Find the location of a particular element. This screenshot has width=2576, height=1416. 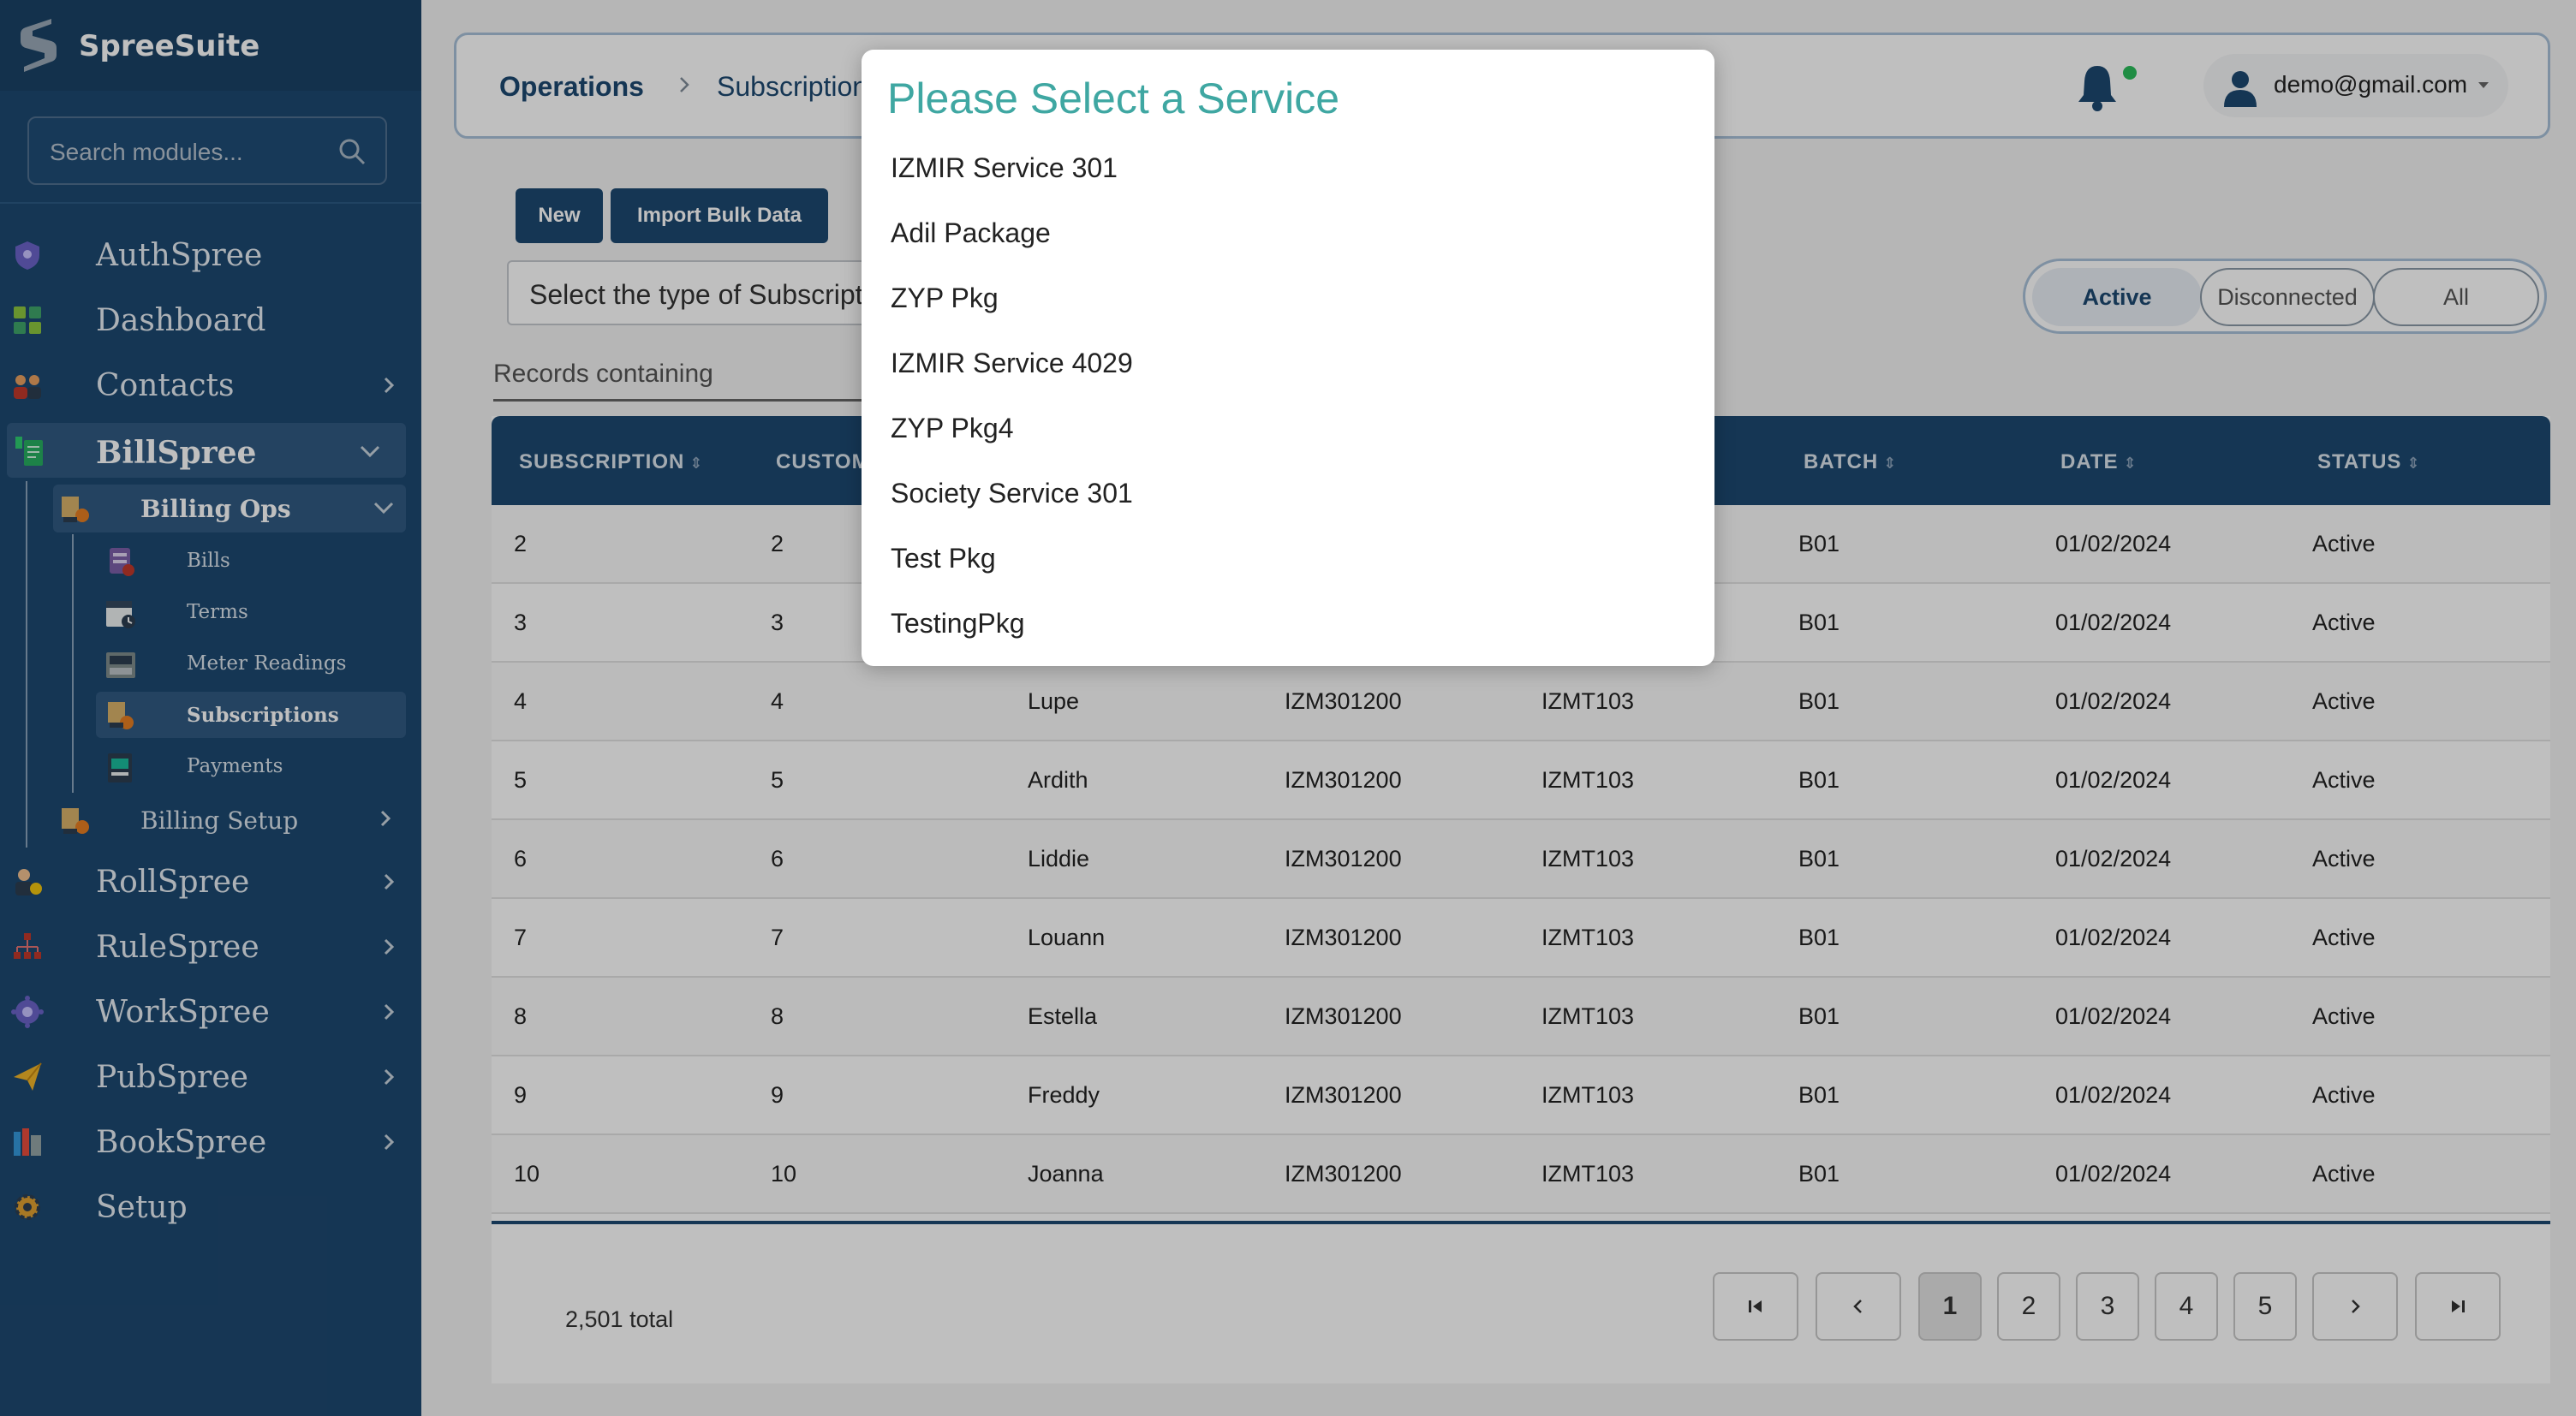

service-option: Adil Package is located at coordinates (1285, 233).